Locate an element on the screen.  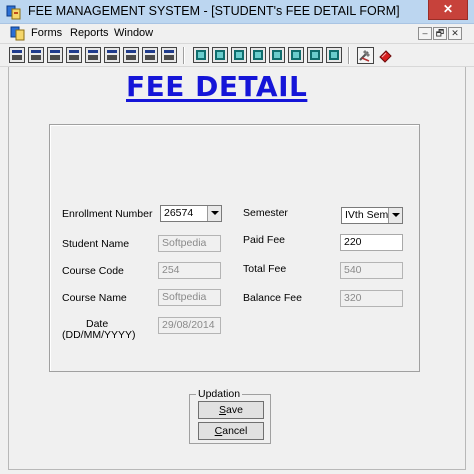
balance-fee-field: 320 is located at coordinates (371, 298).